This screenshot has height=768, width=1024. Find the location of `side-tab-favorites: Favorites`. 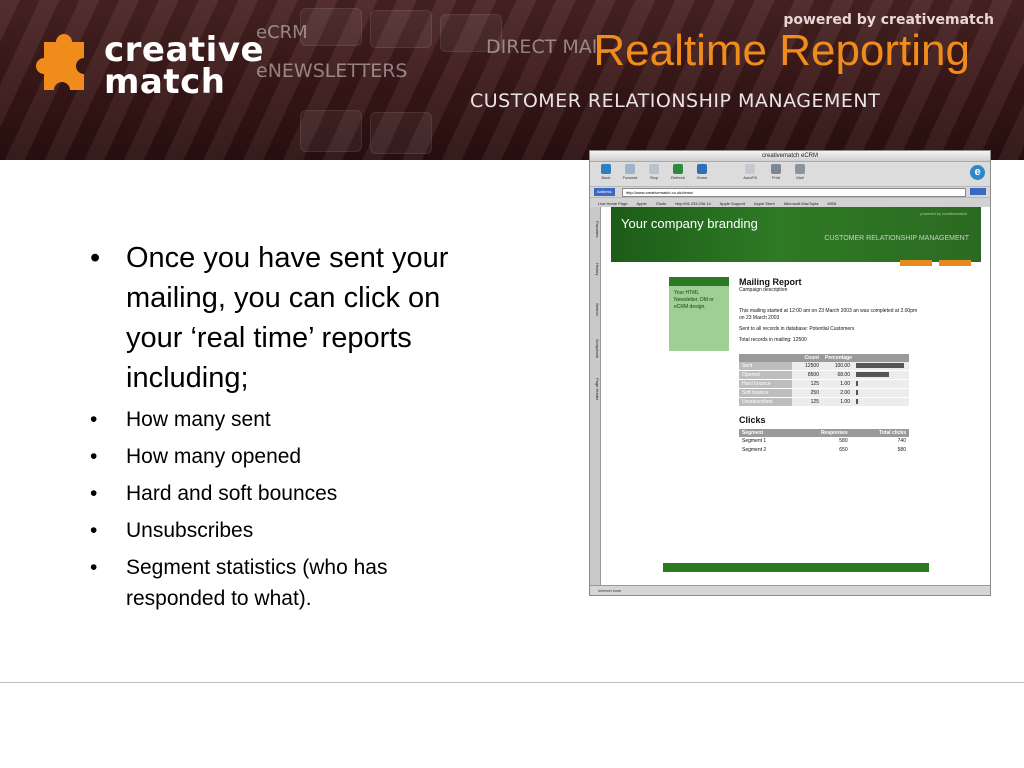

side-tab-favorites: Favorites is located at coordinates (595, 229).